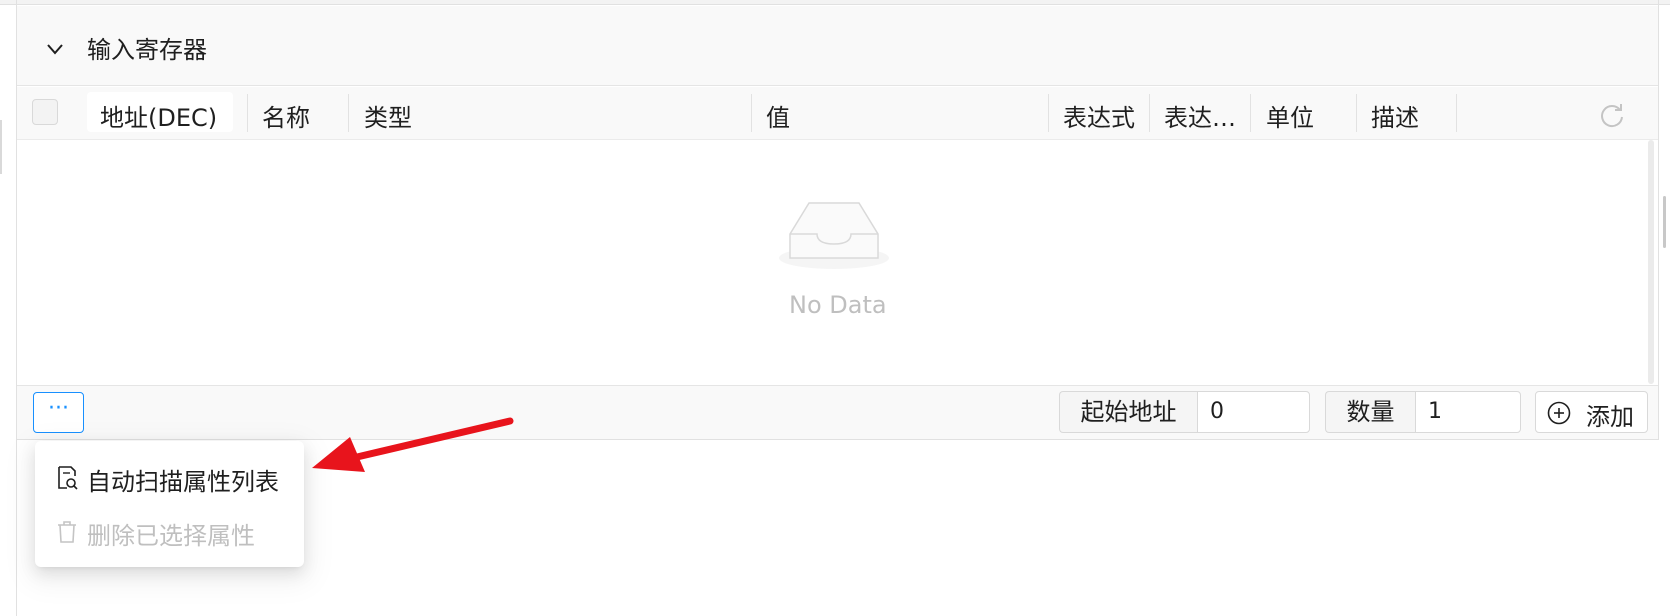 This screenshot has width=1670, height=616. What do you see at coordinates (388, 115) in the screenshot?
I see `column-header-type: 类型` at bounding box center [388, 115].